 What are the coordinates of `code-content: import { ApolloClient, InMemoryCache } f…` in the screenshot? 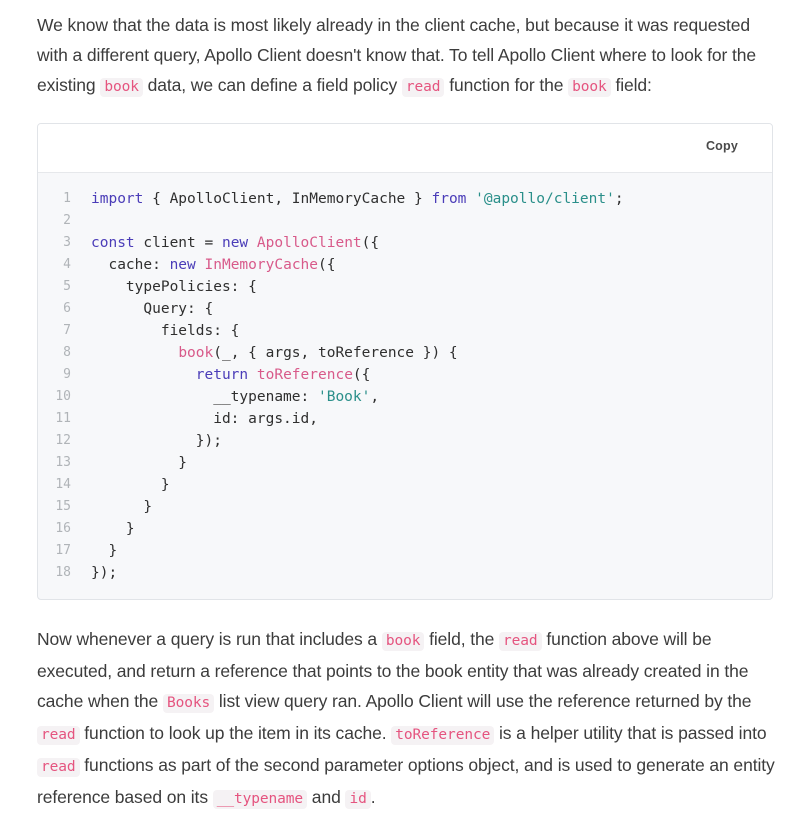 It's located at (357, 199).